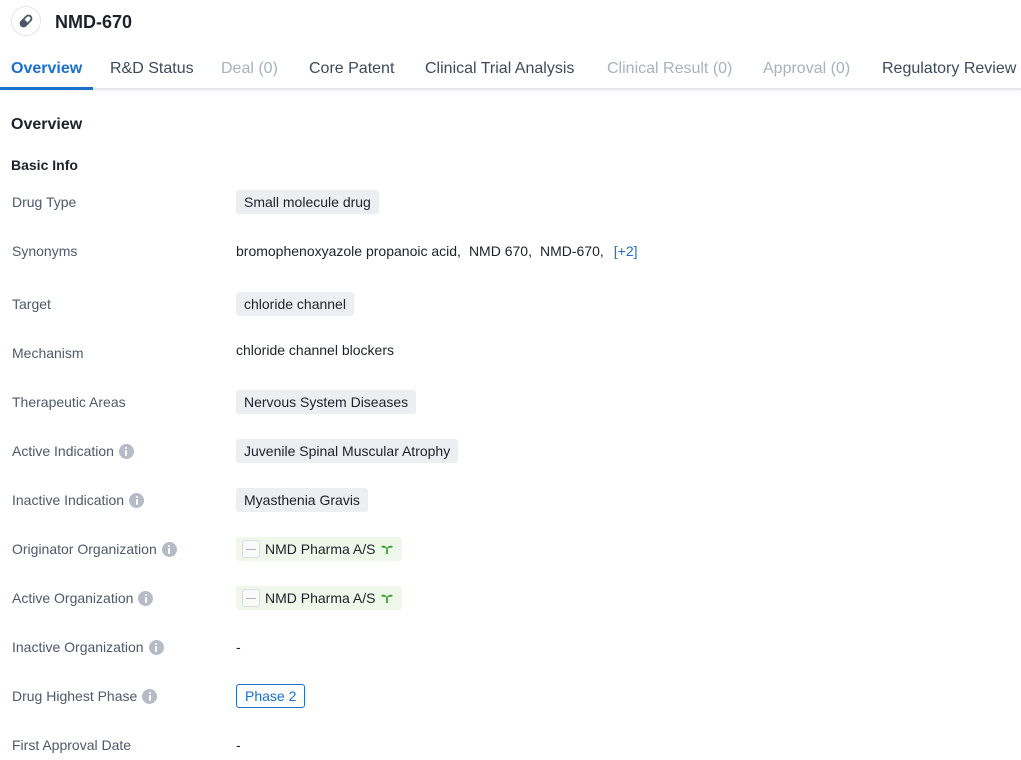  Describe the element at coordinates (510, 353) in the screenshot. I see `field-mechanism: Mechanism chloride channel blockers` at that location.